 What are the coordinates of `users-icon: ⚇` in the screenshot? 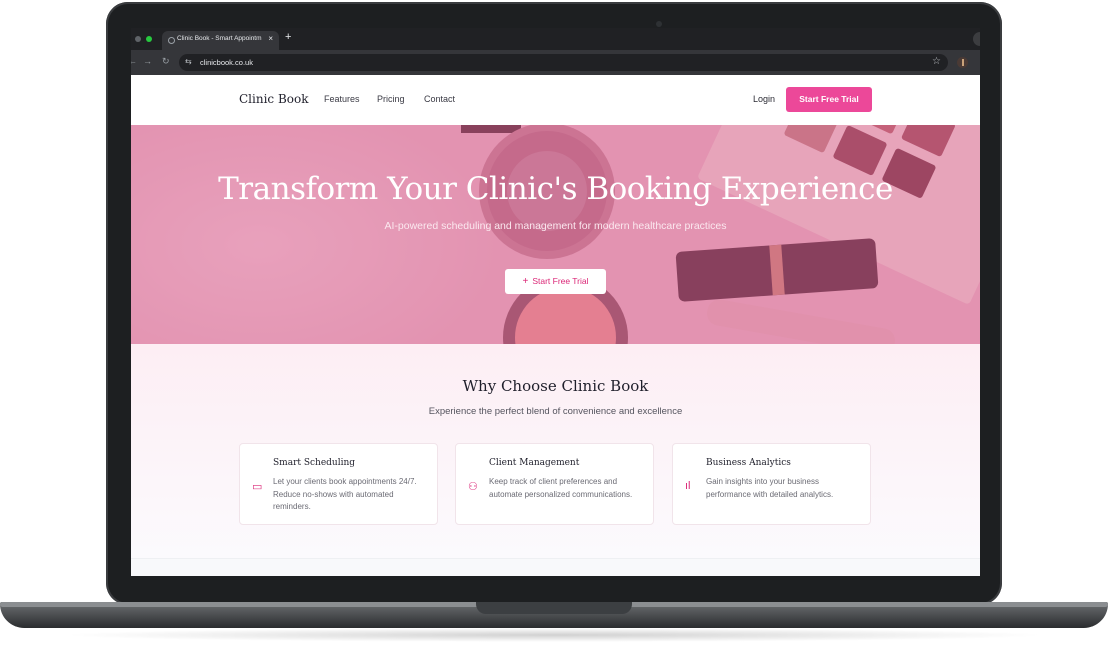 It's located at (473, 487).